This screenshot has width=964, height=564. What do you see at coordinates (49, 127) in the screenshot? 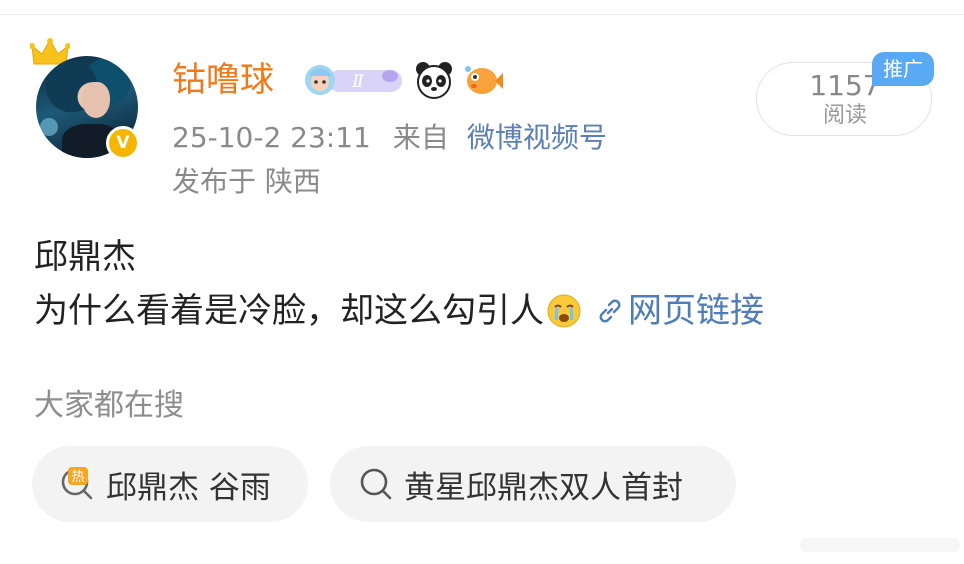
I see `avatar-light-detail` at bounding box center [49, 127].